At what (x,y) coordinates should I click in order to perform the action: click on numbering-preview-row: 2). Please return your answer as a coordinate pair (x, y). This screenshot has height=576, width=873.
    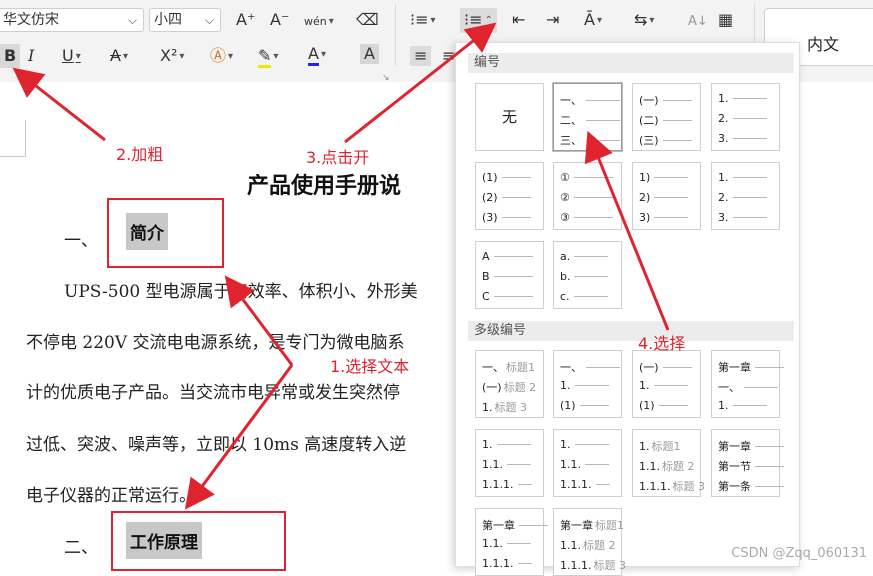
    Looking at the image, I should click on (664, 197).